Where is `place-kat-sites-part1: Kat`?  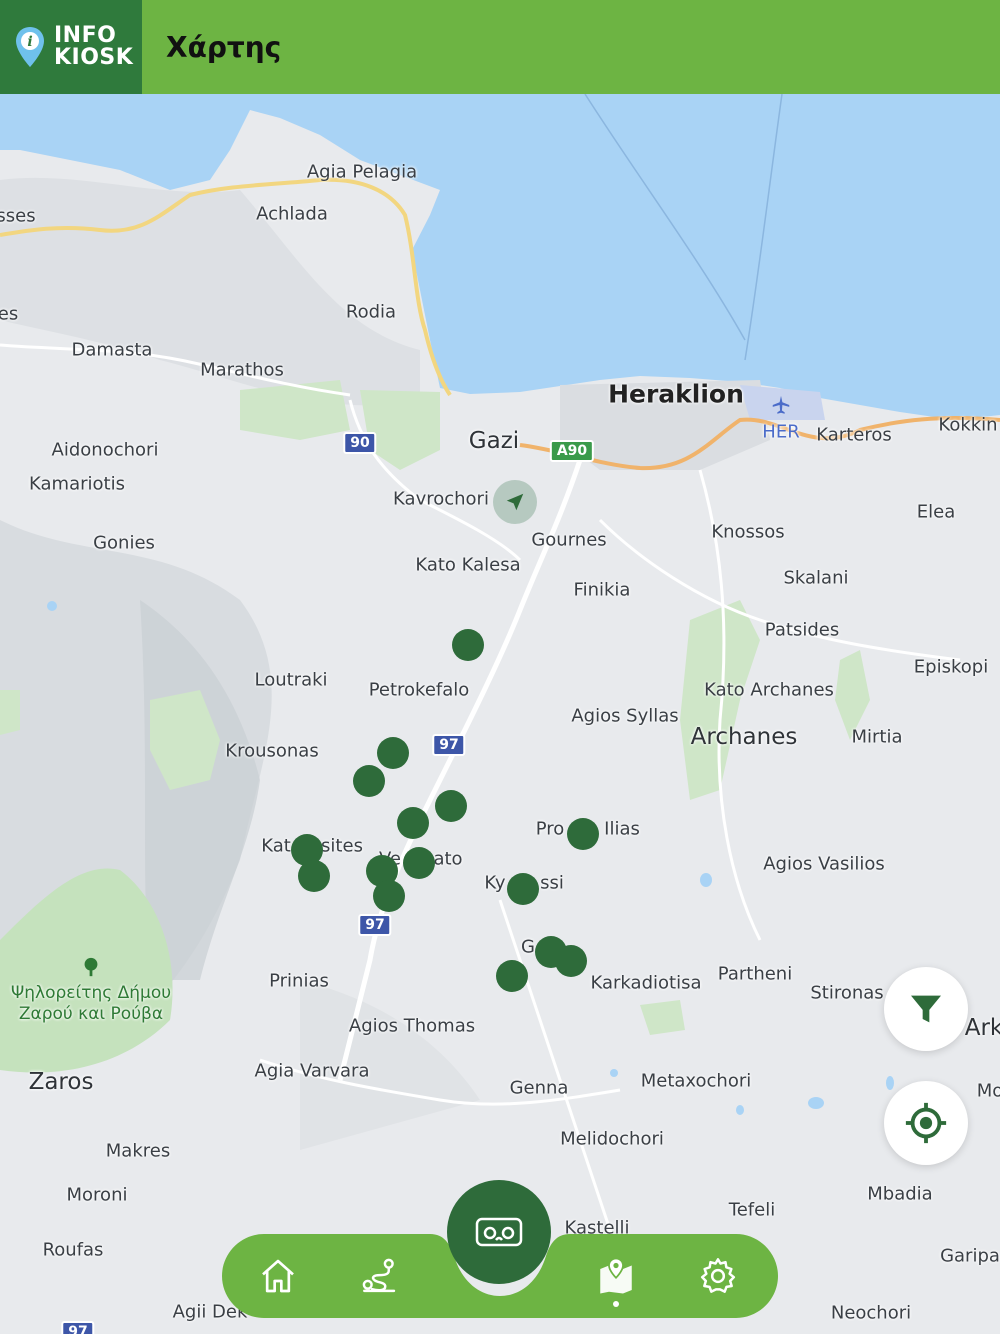 place-kat-sites-part1: Kat is located at coordinates (276, 846).